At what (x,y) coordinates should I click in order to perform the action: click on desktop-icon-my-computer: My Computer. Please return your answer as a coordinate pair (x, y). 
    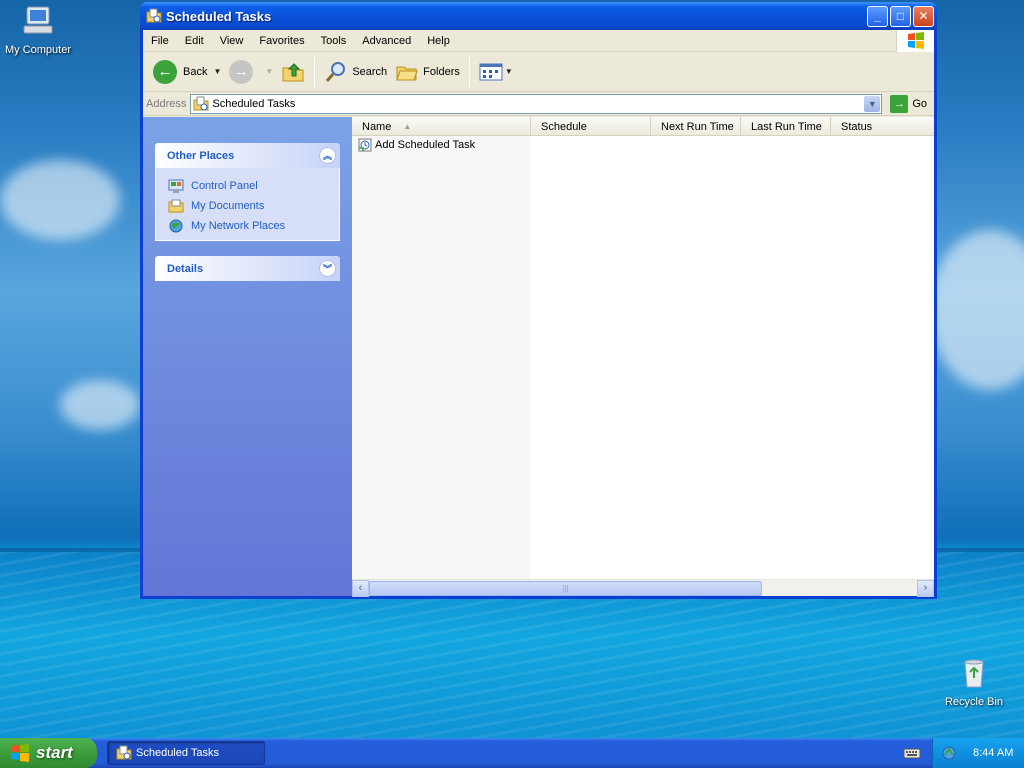
    Looking at the image, I should click on (39, 30).